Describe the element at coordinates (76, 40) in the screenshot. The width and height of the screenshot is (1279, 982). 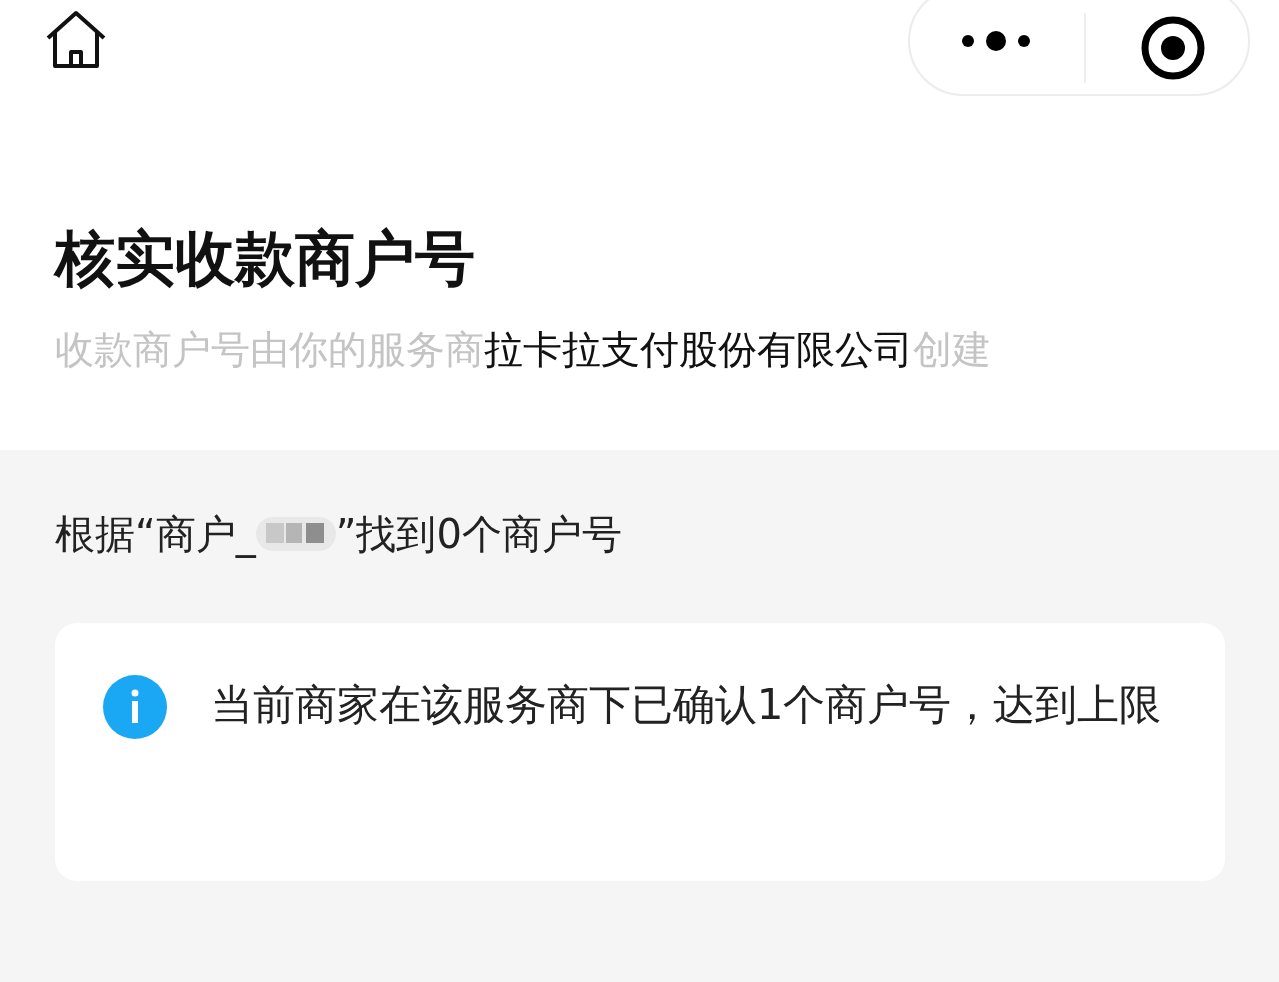
I see `home-icon` at that location.